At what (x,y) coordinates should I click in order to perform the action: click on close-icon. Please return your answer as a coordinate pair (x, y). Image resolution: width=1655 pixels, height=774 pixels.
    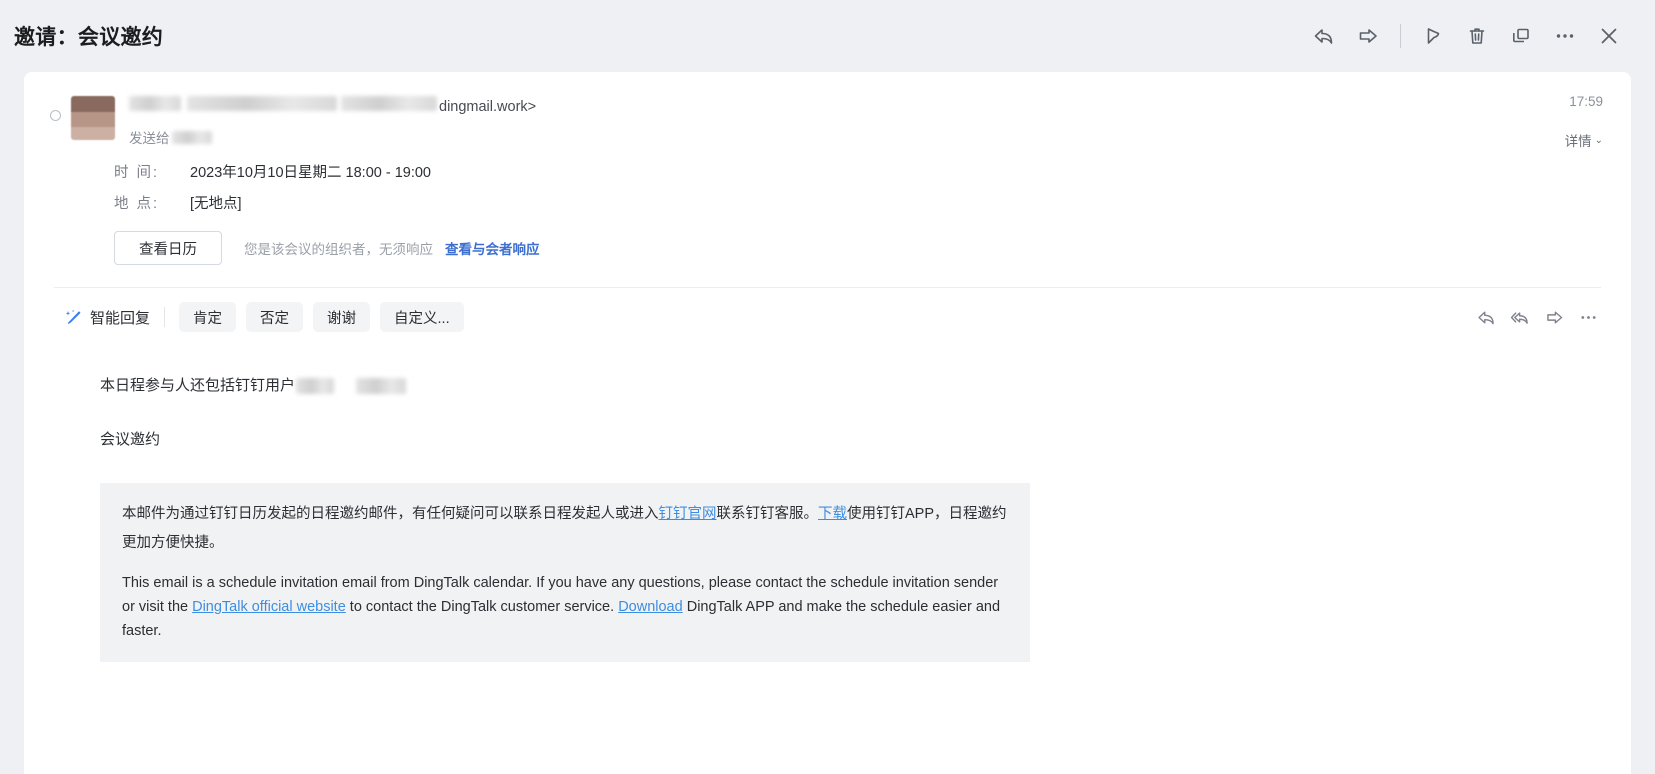
    Looking at the image, I should click on (1609, 36).